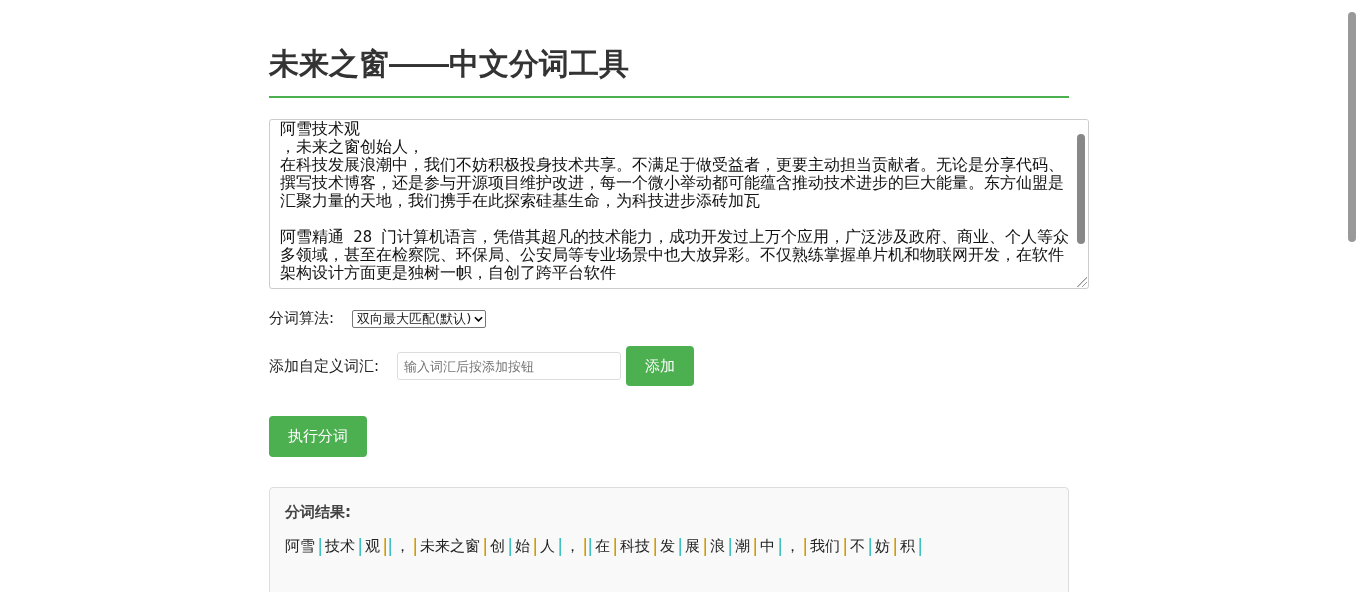 The image size is (1359, 592). Describe the element at coordinates (419, 318) in the screenshot. I see `algorithm-dropdown: 双向最大匹配(默认)` at that location.